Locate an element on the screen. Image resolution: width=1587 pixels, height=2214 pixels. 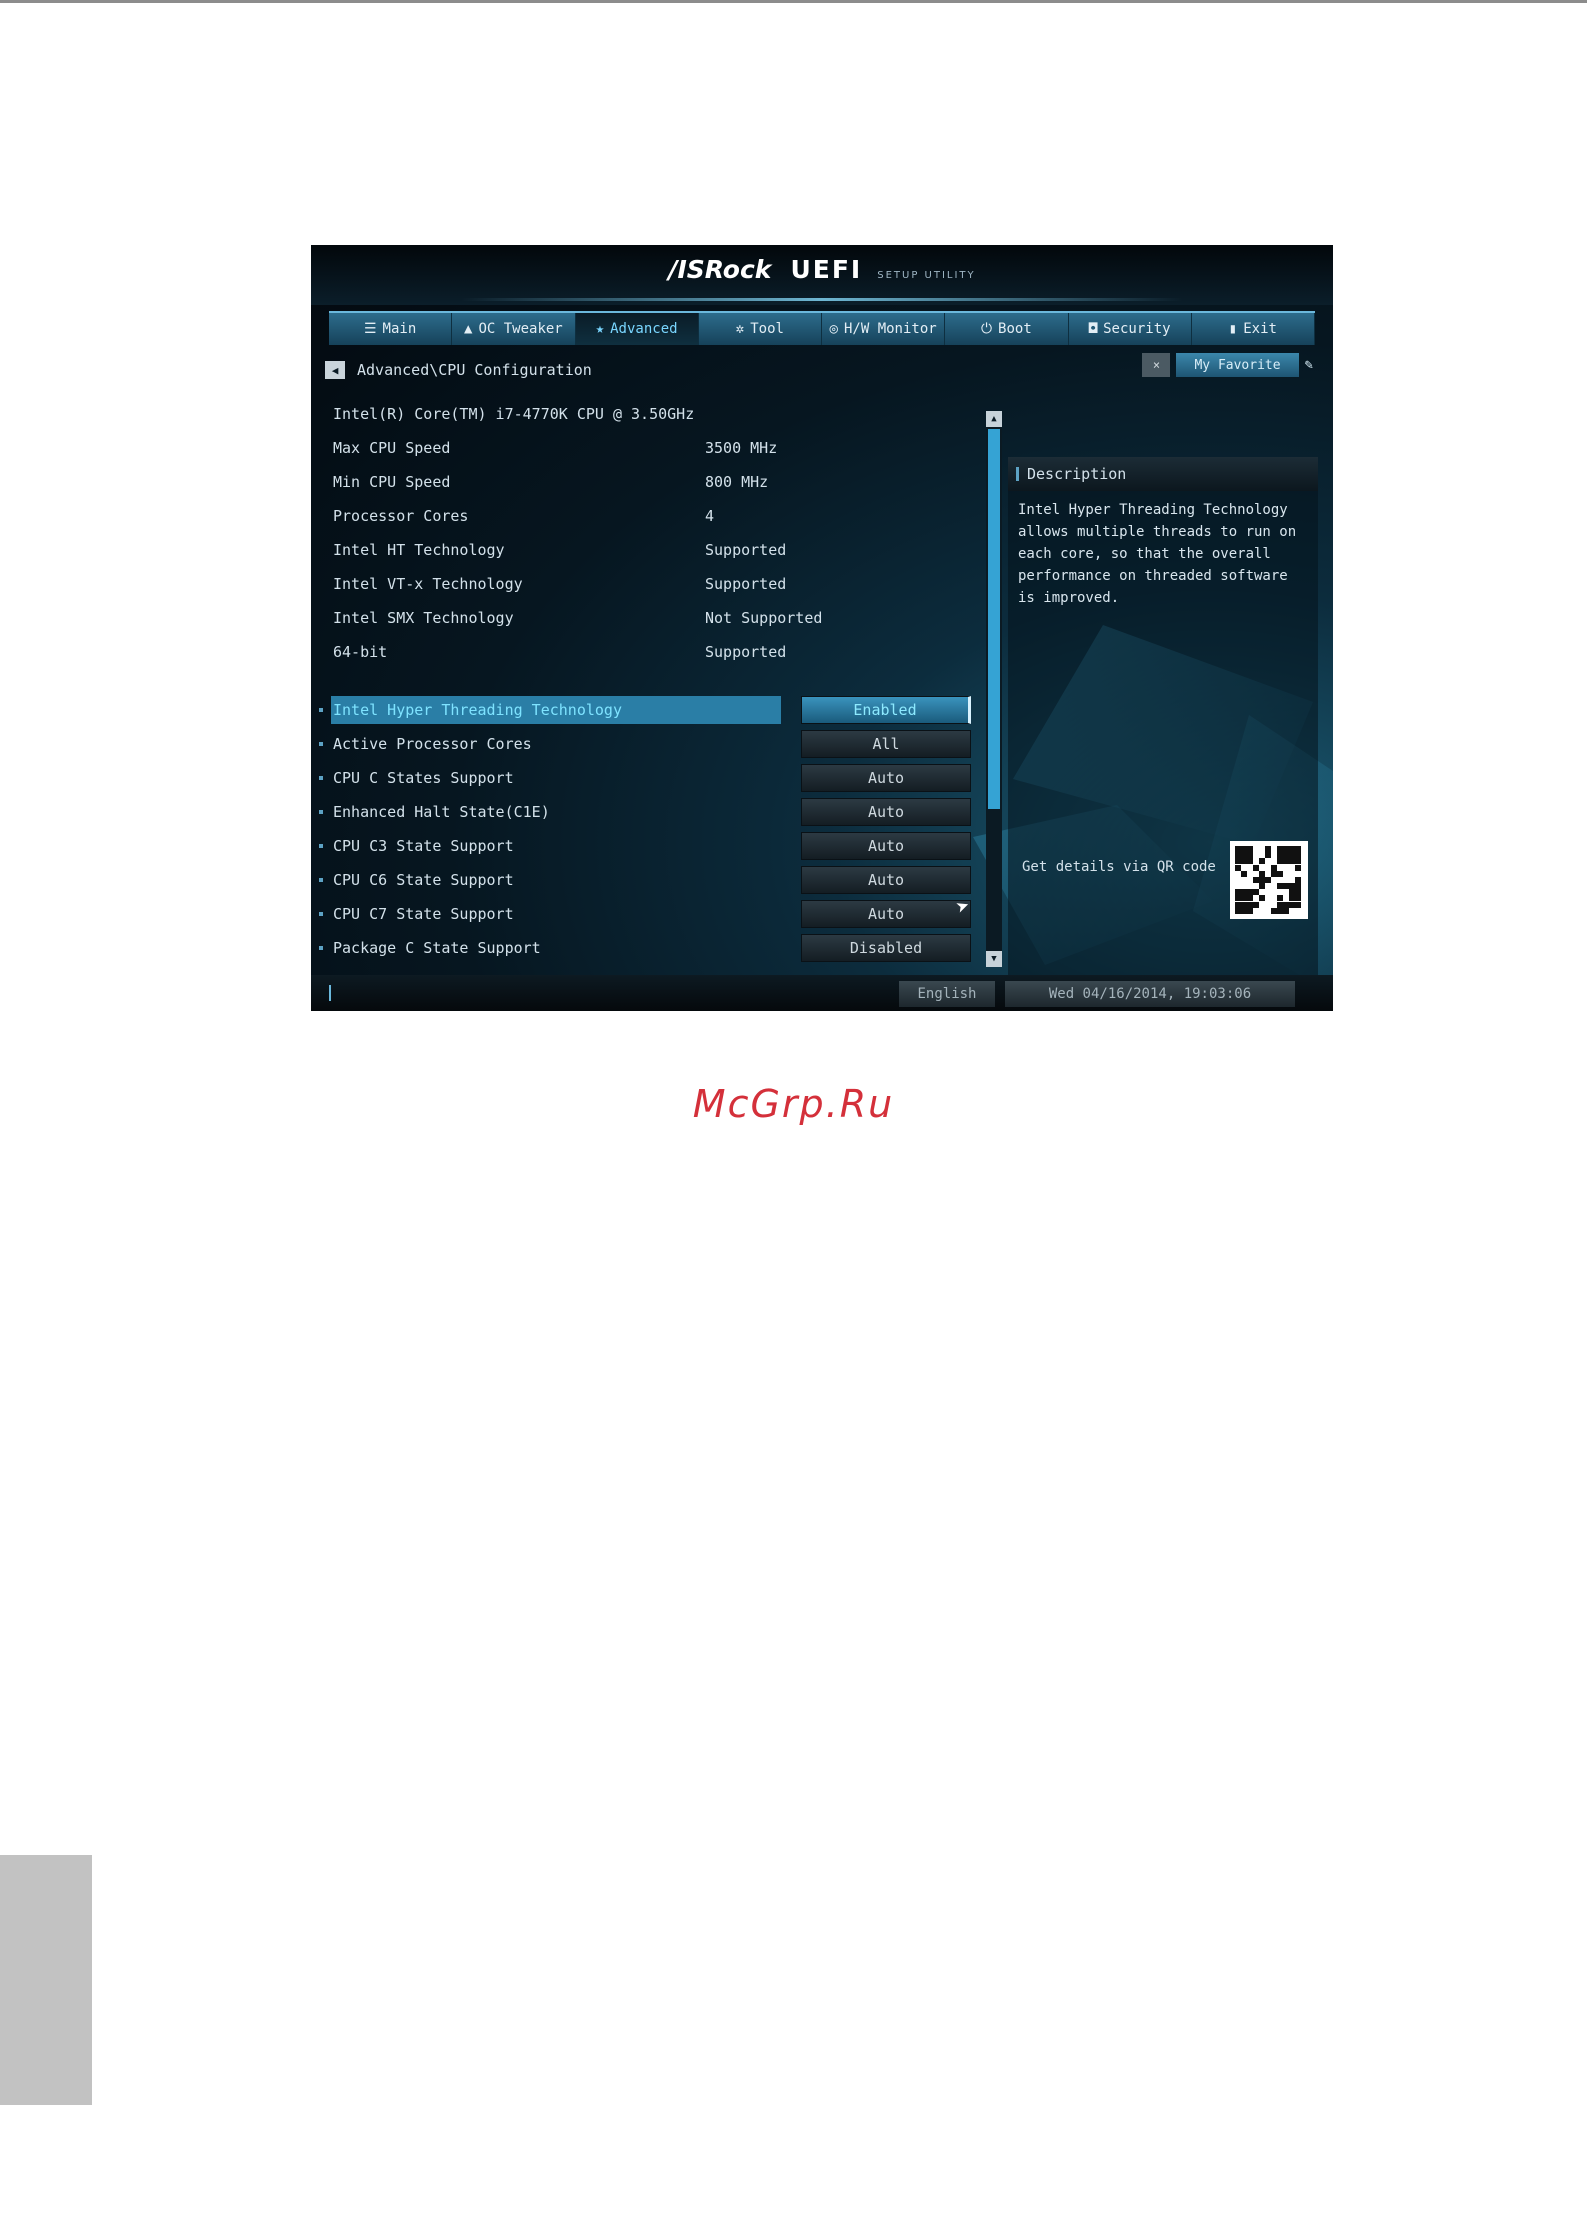
tab-advanced: ★ Advanced is located at coordinates (637, 329).